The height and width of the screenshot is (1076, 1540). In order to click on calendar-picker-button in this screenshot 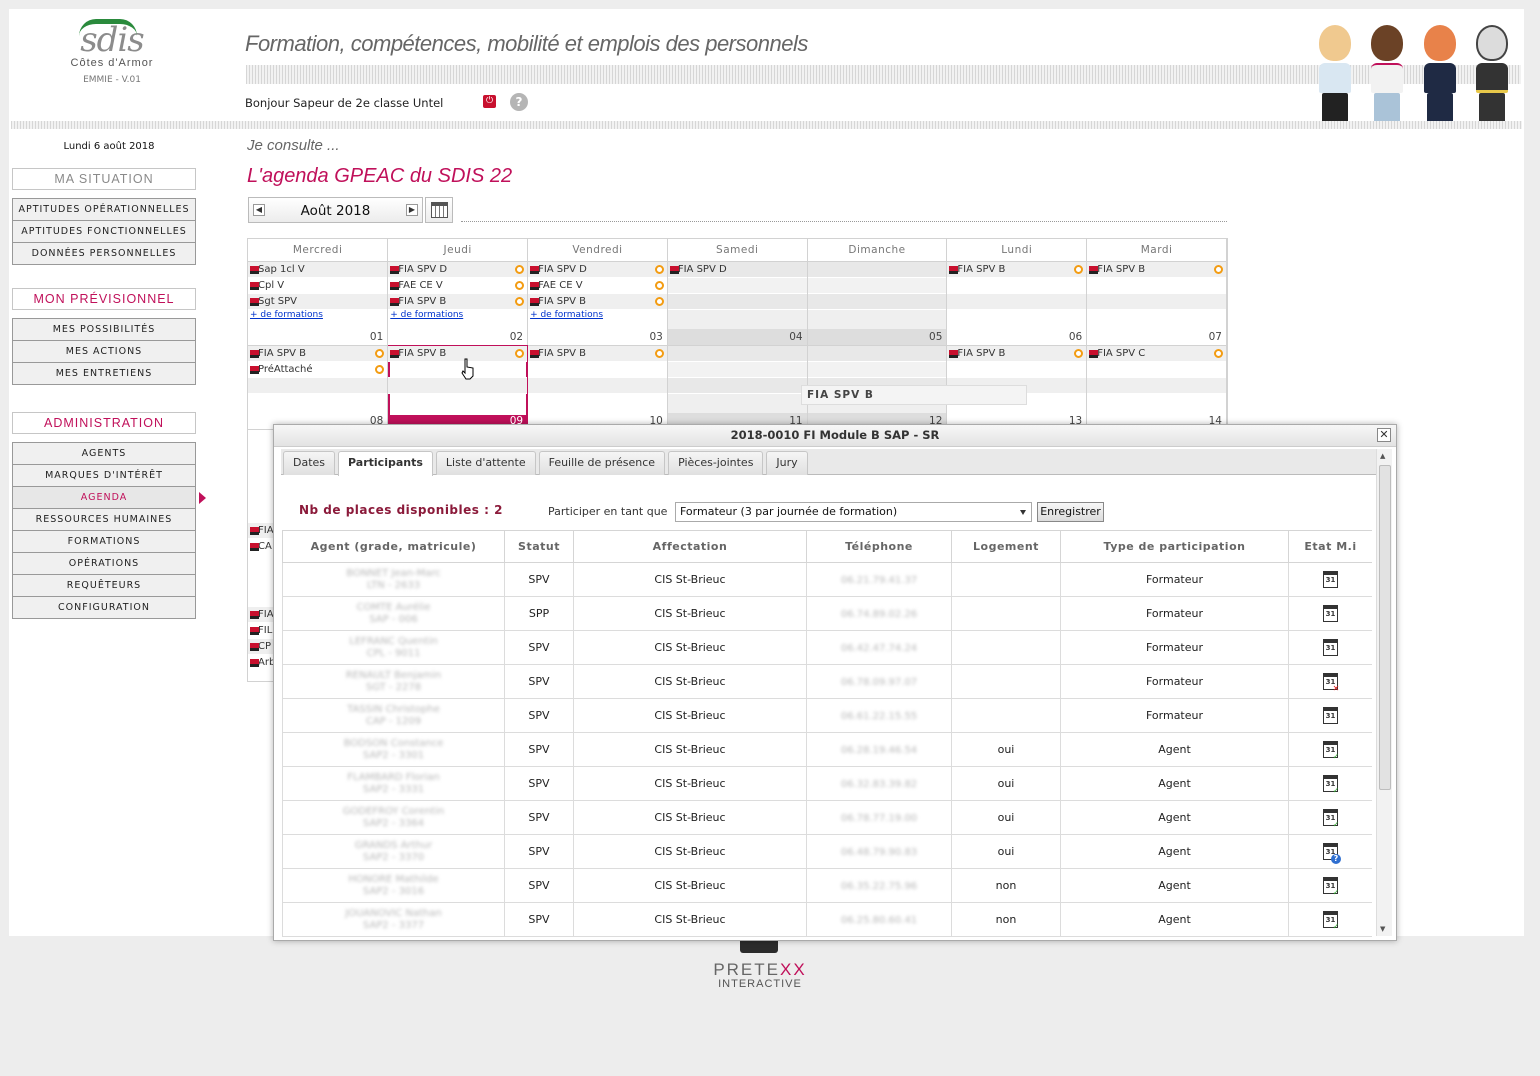, I will do `click(439, 210)`.